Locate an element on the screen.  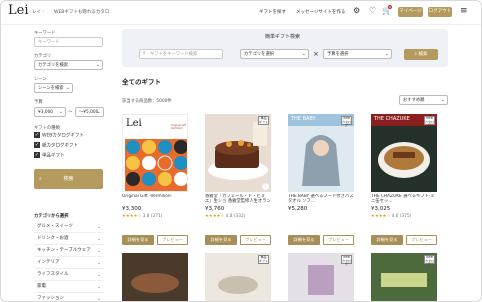
product-price: ¥5,280 is located at coordinates (298, 209).